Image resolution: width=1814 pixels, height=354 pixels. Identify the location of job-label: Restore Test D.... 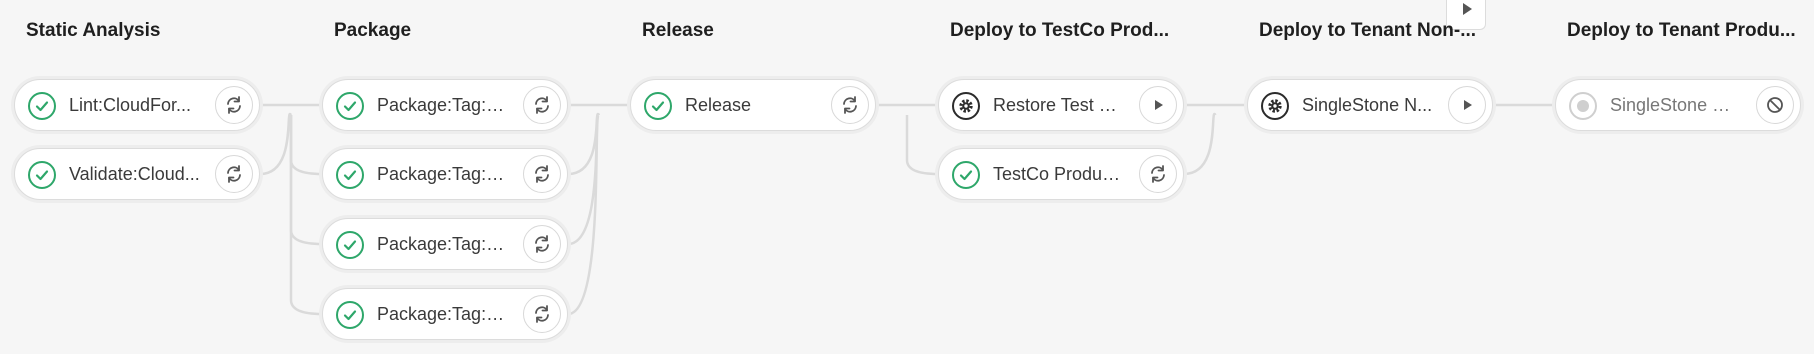
(1059, 105).